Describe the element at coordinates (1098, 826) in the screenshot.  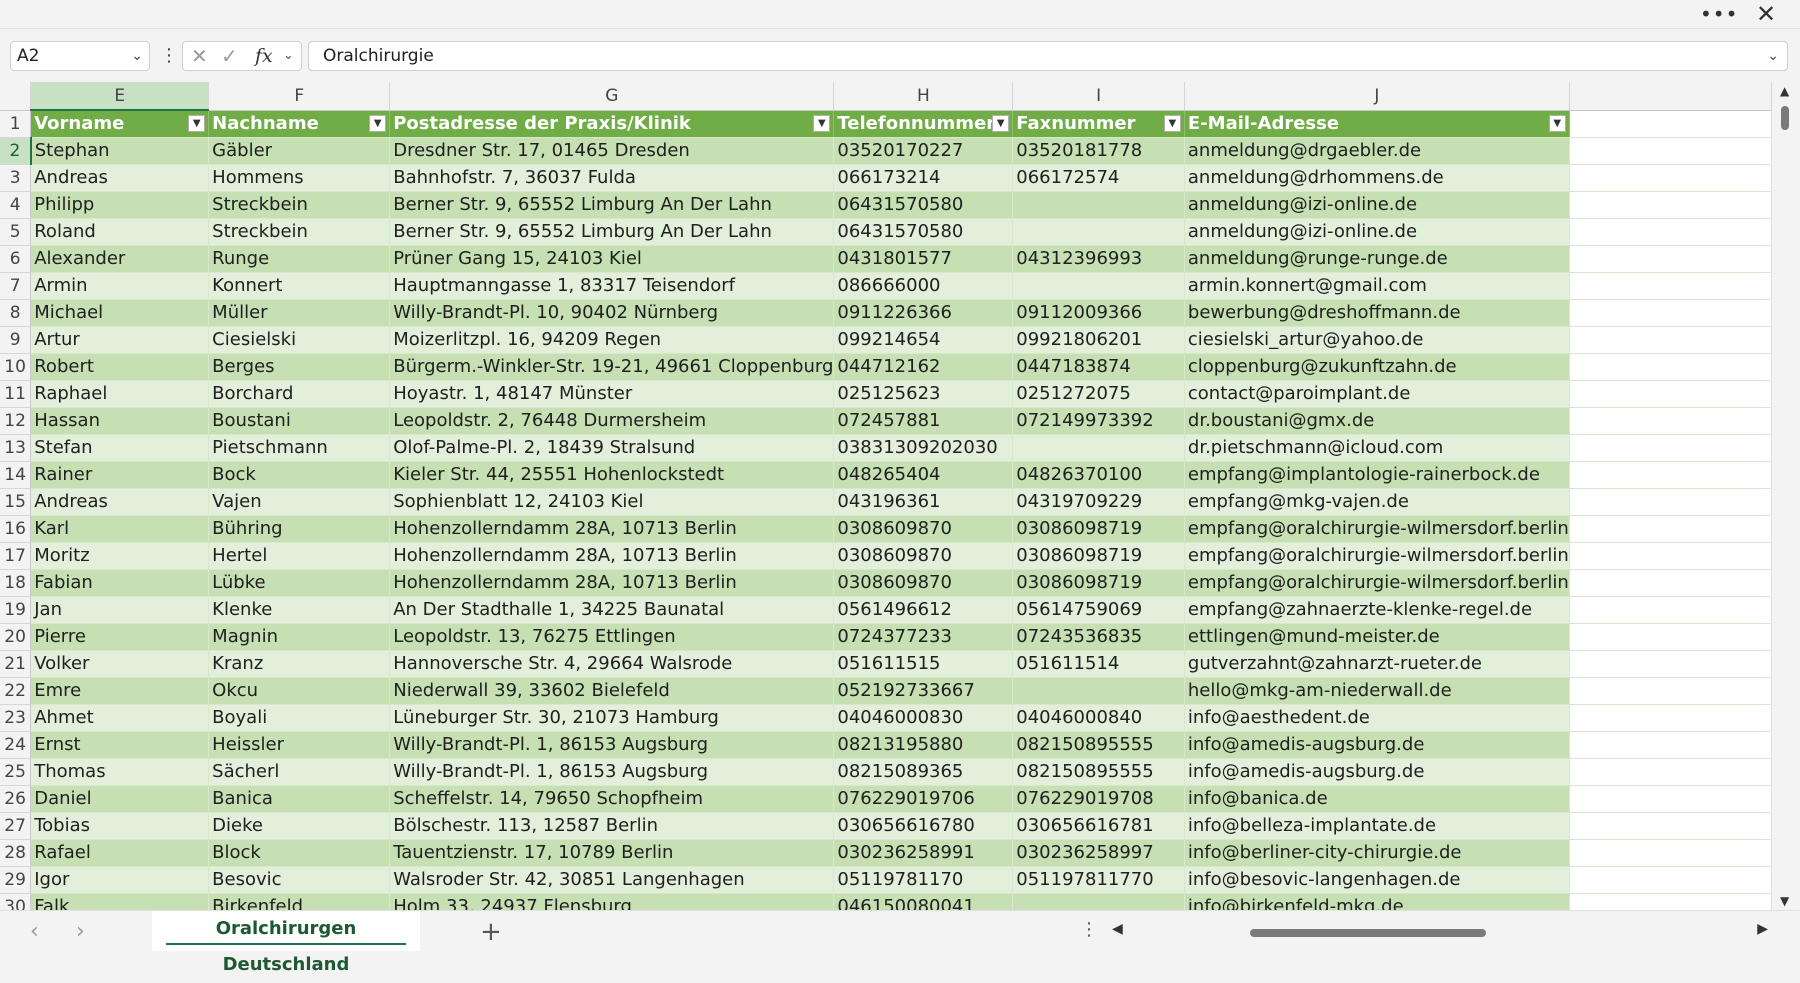
I see `table-cell: 030656616781` at that location.